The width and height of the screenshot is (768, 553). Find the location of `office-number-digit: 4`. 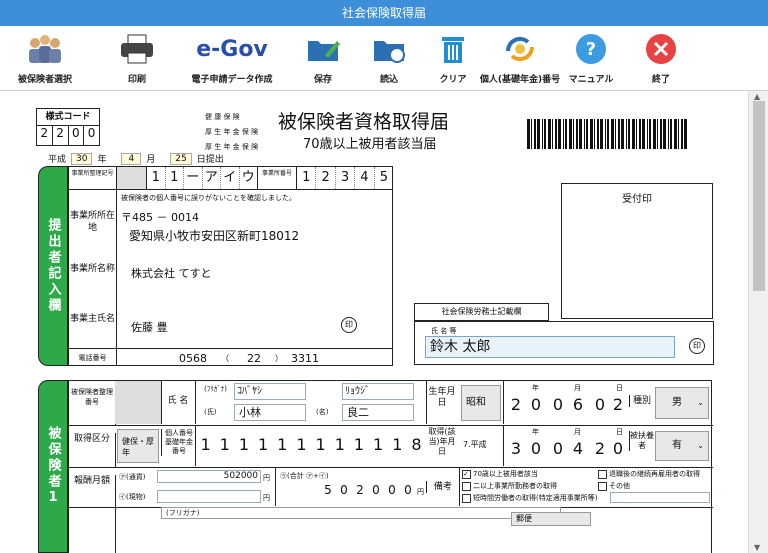

office-number-digit: 4 is located at coordinates (365, 178).